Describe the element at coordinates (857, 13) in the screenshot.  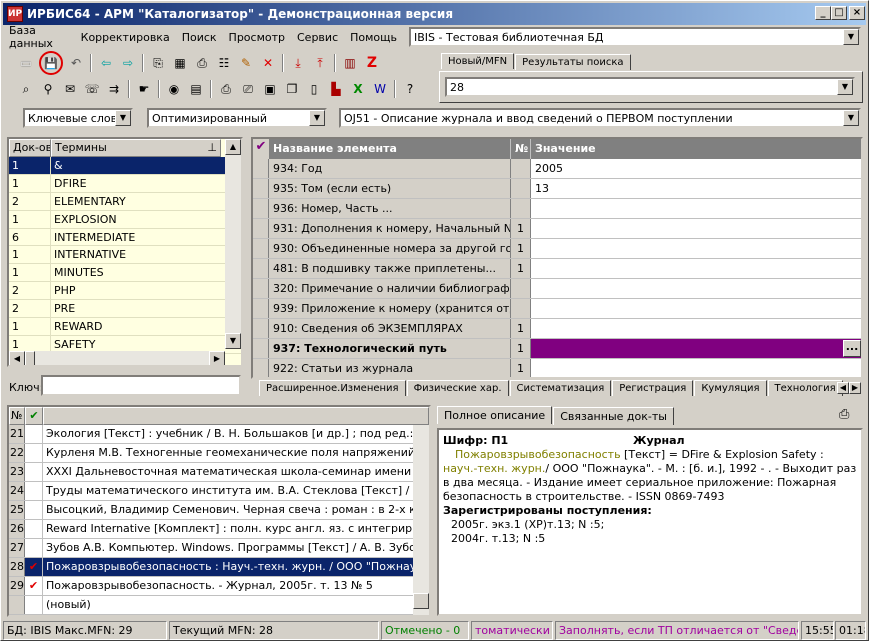
I see `close-button: ×` at that location.